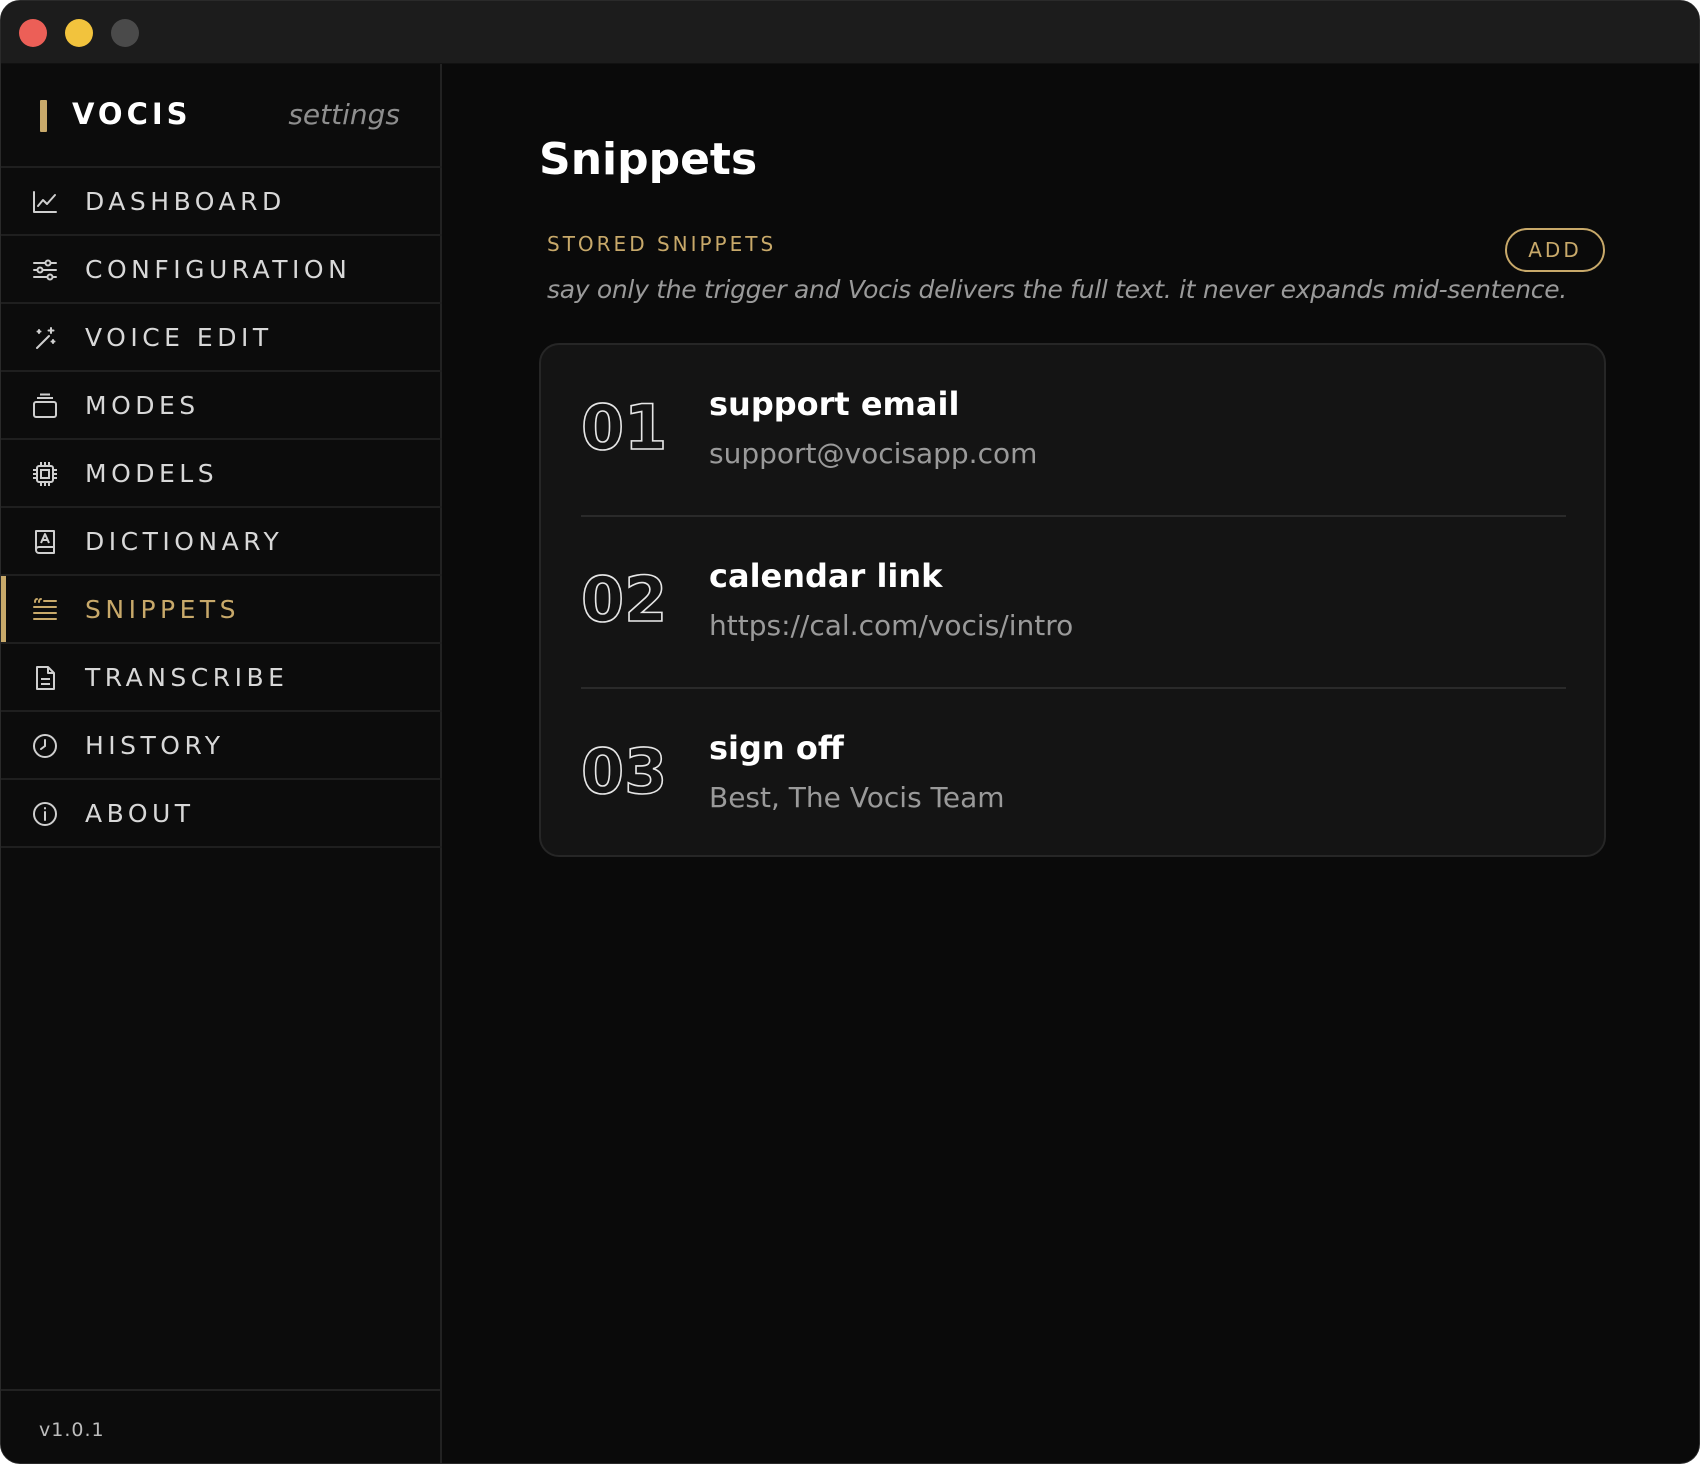  What do you see at coordinates (45, 542) in the screenshot?
I see `book-icon` at bounding box center [45, 542].